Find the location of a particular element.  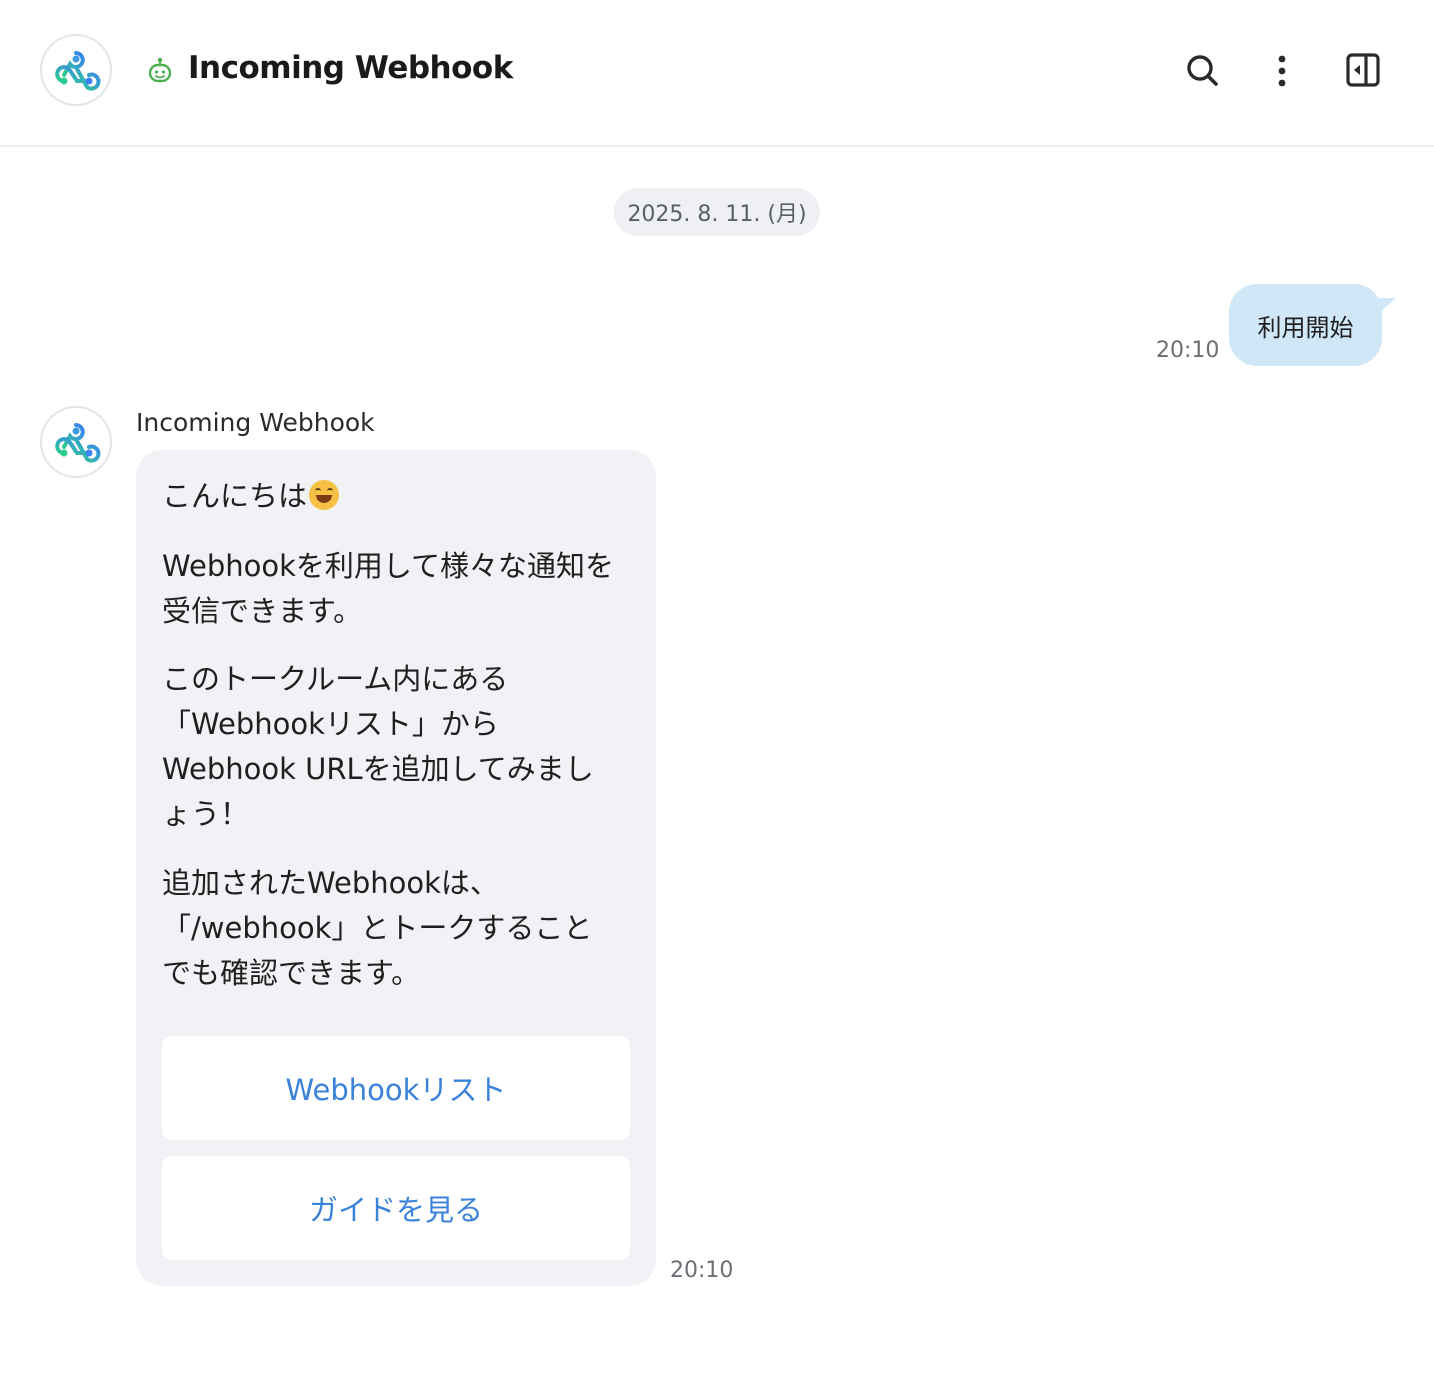

side-panel-icon is located at coordinates (1363, 70).